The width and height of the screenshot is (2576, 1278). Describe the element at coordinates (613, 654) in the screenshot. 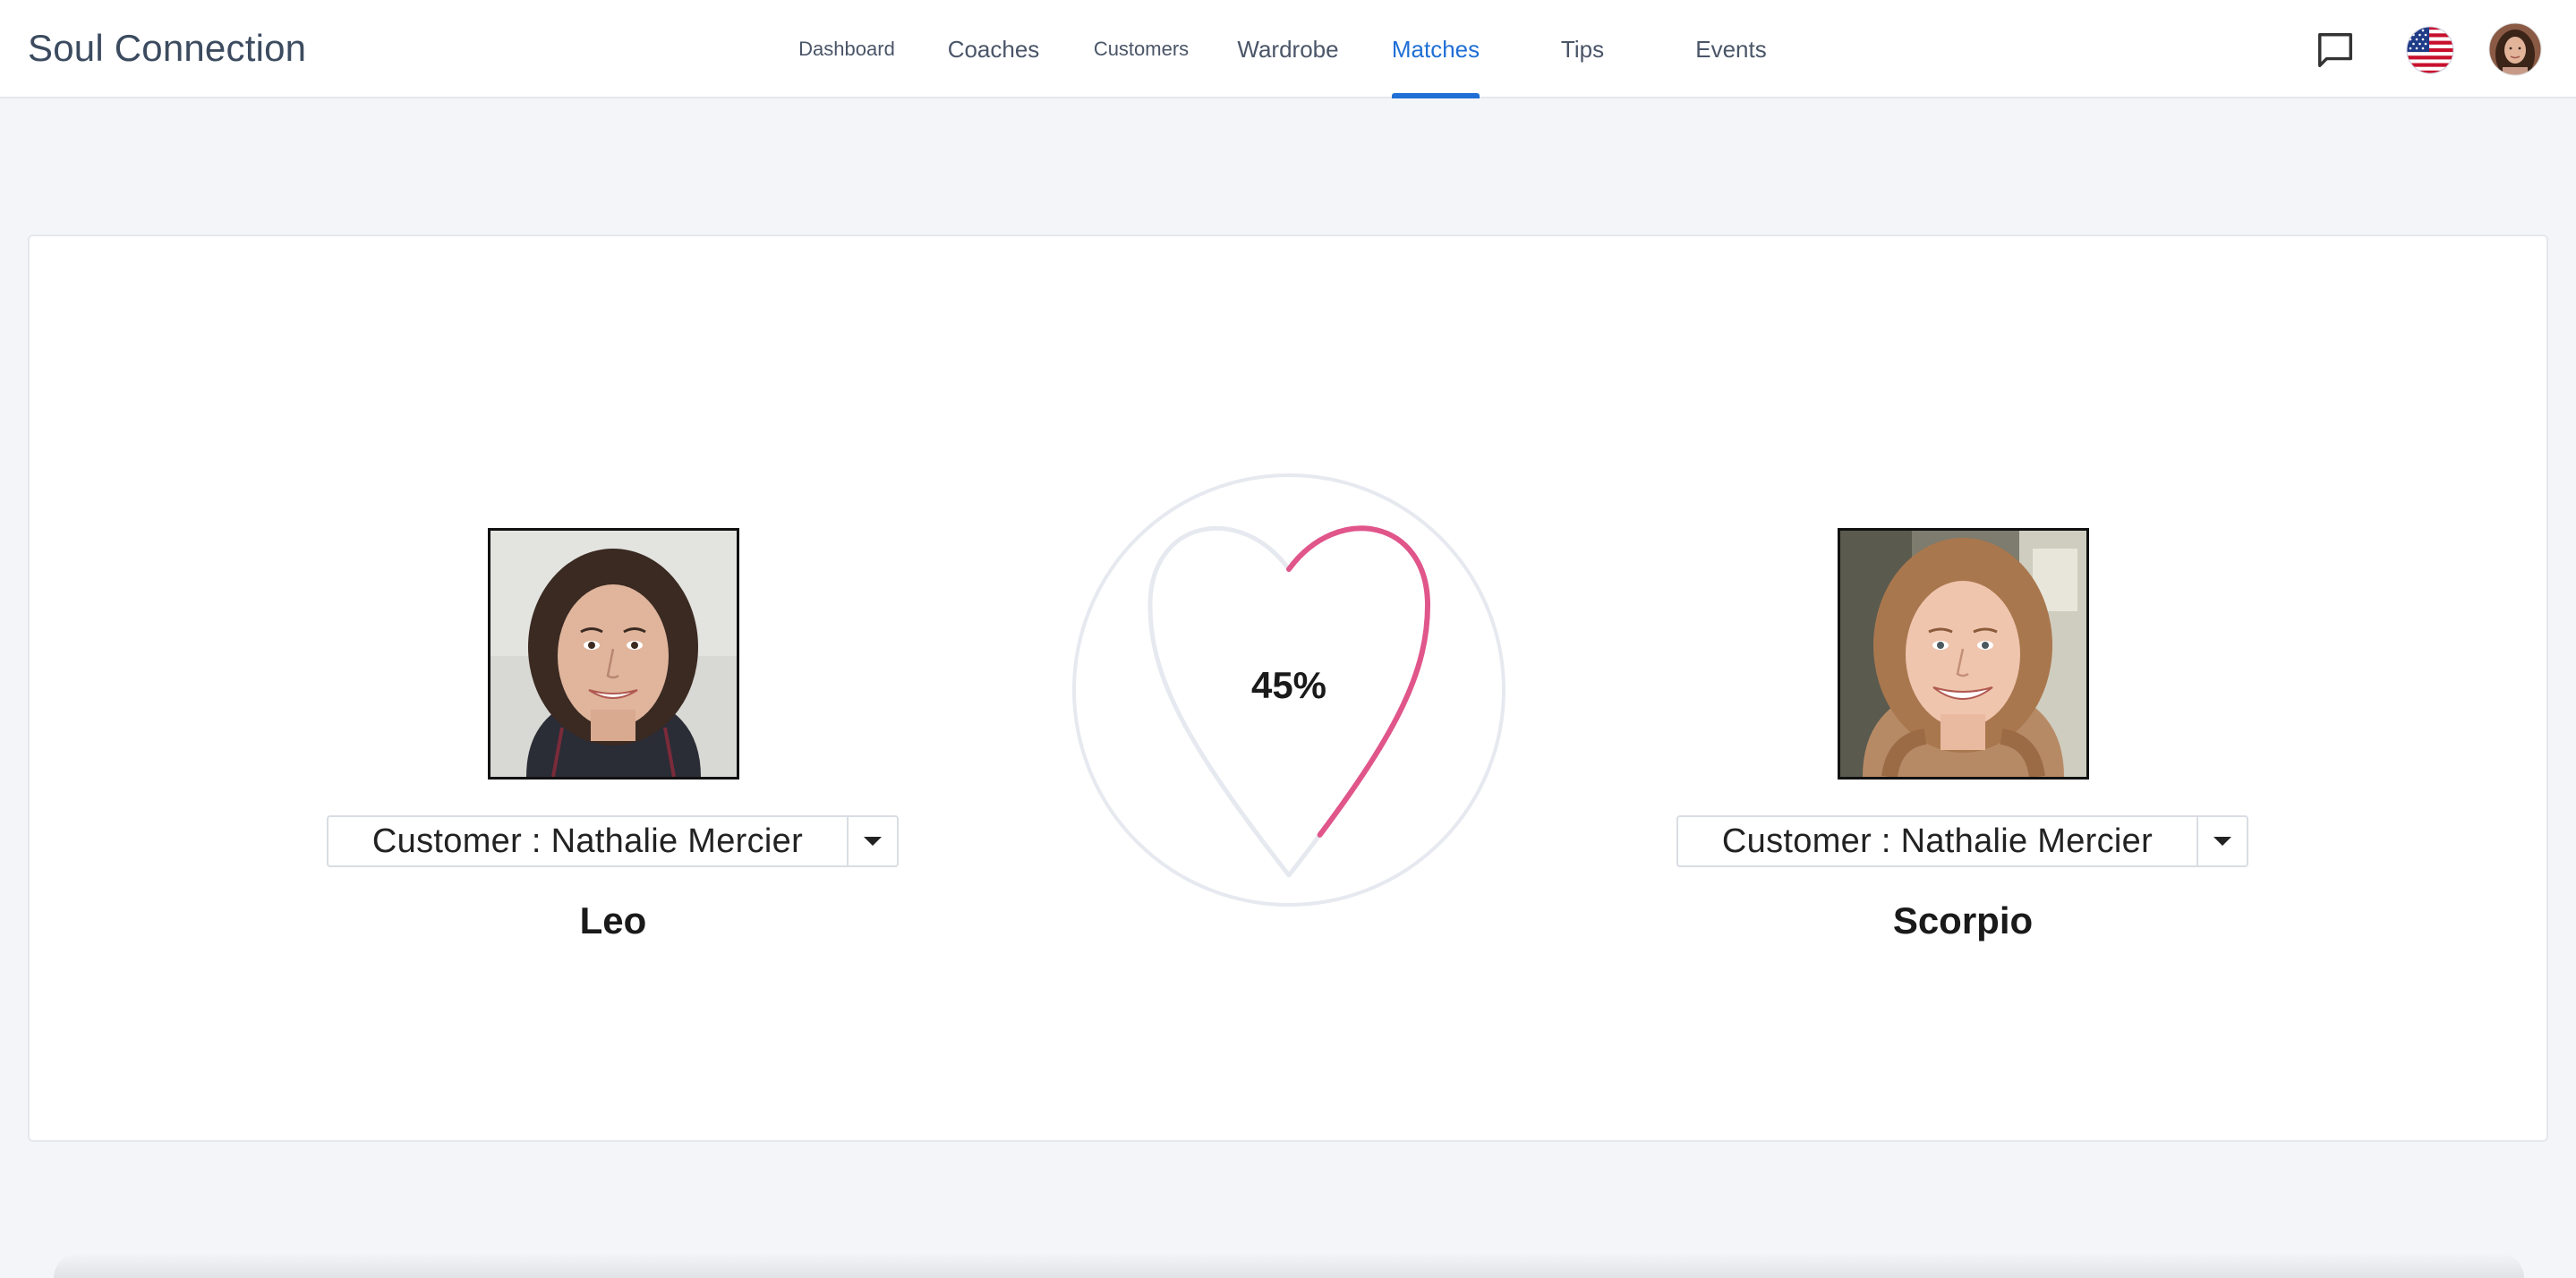

I see `left-customer-photo` at that location.